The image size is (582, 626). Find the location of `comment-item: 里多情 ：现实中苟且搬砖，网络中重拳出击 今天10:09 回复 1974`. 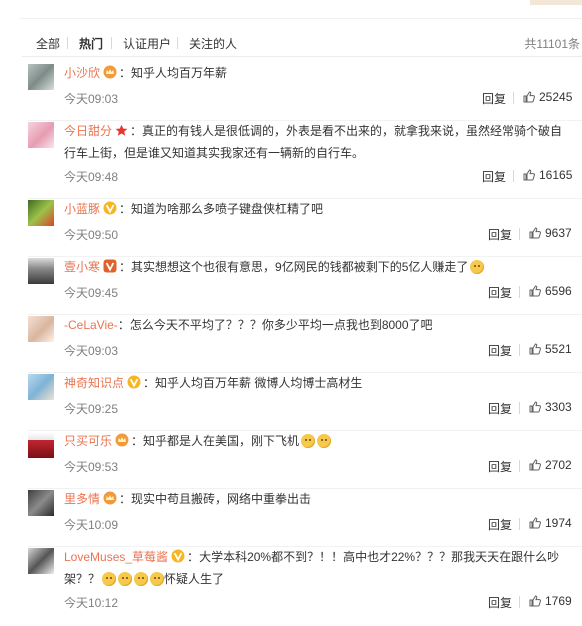

comment-item: 里多情 ：现实中苟且搬砖，网络中重拳出击 今天10:09 回复 1974 is located at coordinates (291, 519).